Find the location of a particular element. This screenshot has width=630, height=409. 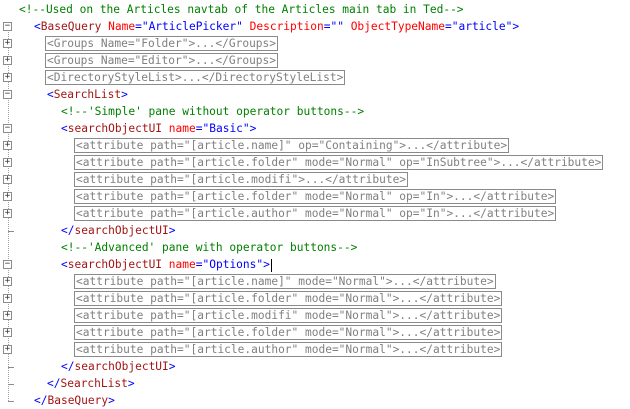

code-line: <Groups Name="Editor">...</Groups> is located at coordinates (162, 60).